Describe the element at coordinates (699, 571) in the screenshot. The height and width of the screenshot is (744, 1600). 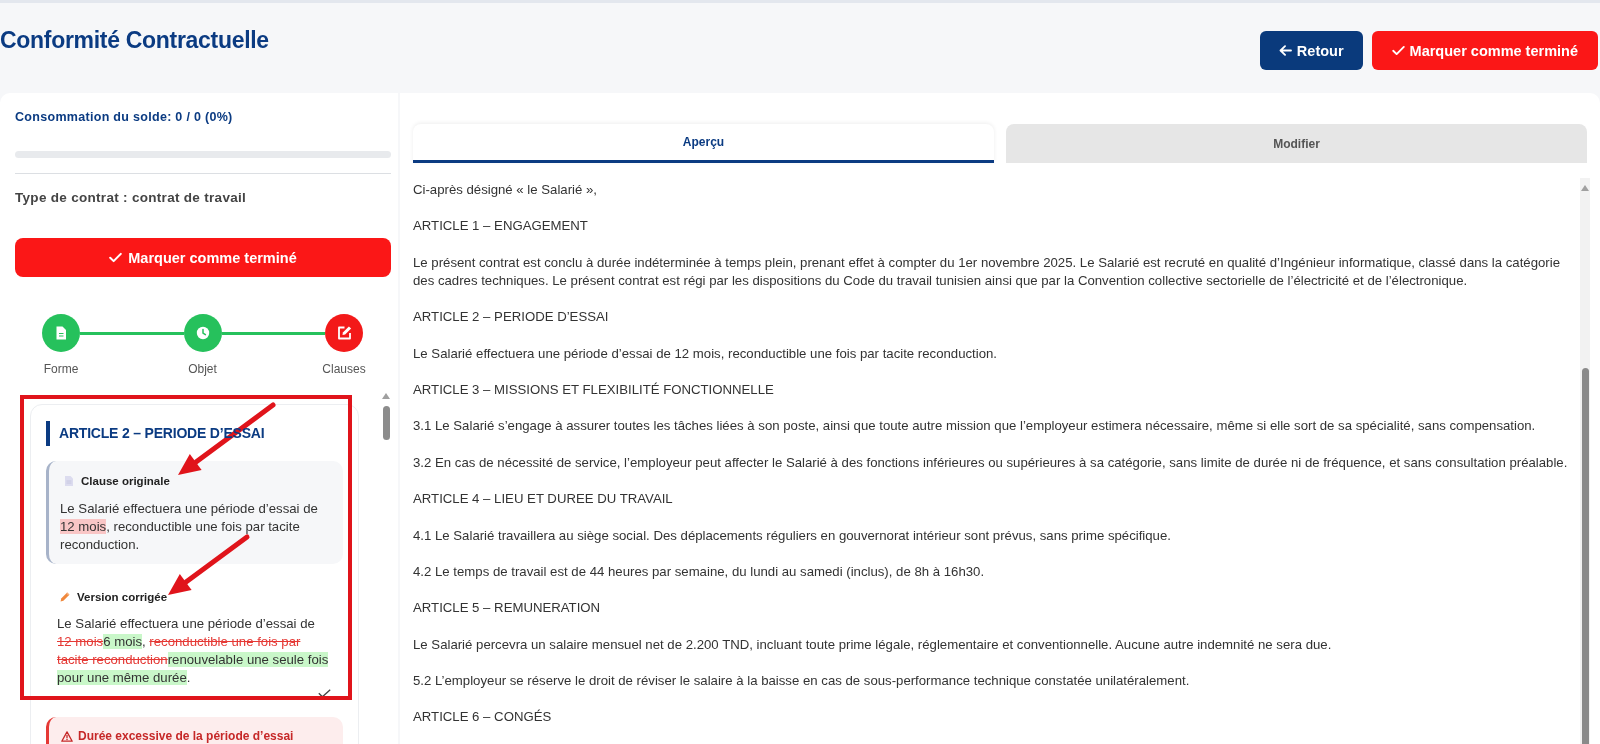
I see `document-paragraph: 4.2 Le temps de travail est de 44 heures par semaine, du lundi au samedi (inclus), de 8h à 16h30.` at that location.